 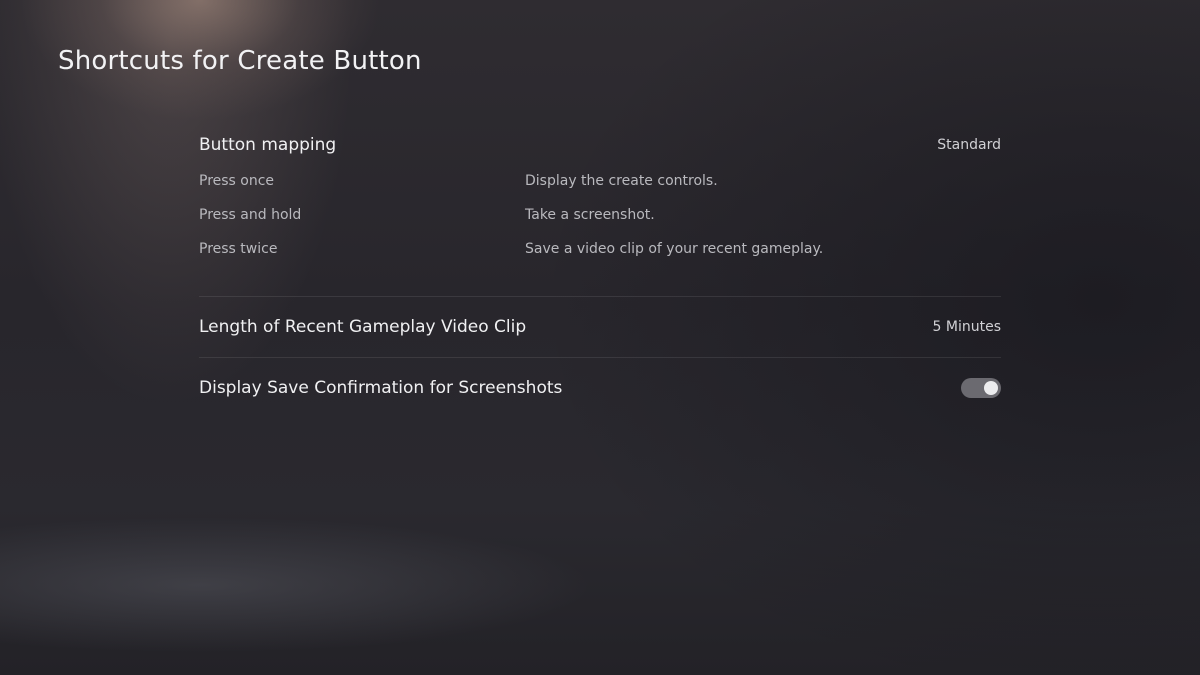 I want to click on mapping-row-press-and-hold: Press and hold Take a screenshot., so click(x=600, y=215).